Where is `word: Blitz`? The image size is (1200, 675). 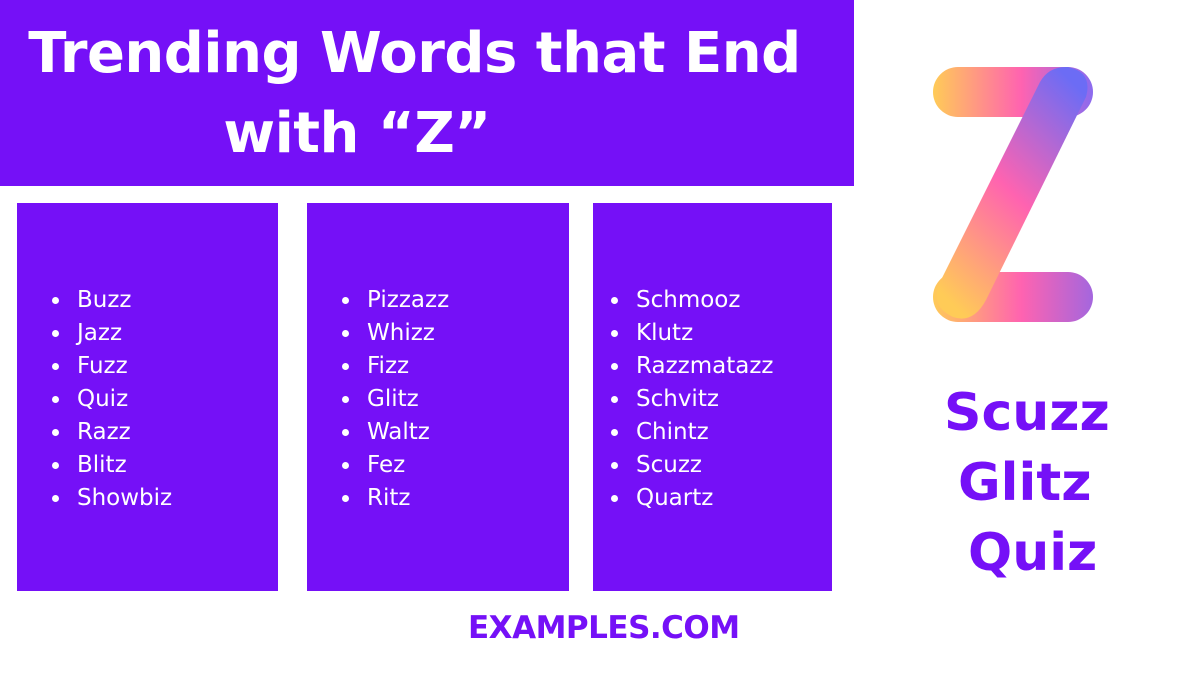 word: Blitz is located at coordinates (102, 465).